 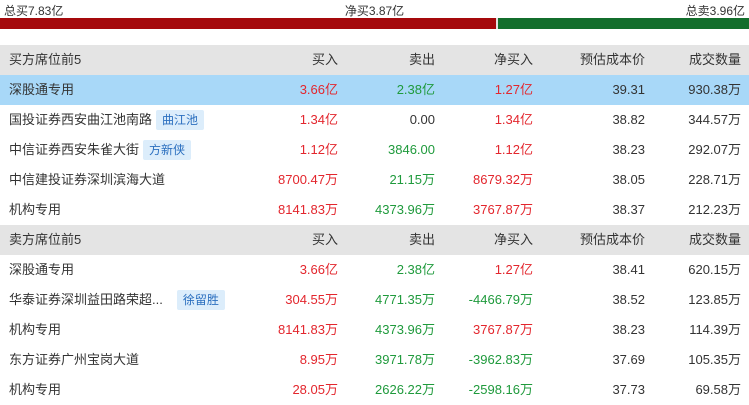 What do you see at coordinates (500, 359) in the screenshot?
I see `net-buy-amount: -3962.83万` at bounding box center [500, 359].